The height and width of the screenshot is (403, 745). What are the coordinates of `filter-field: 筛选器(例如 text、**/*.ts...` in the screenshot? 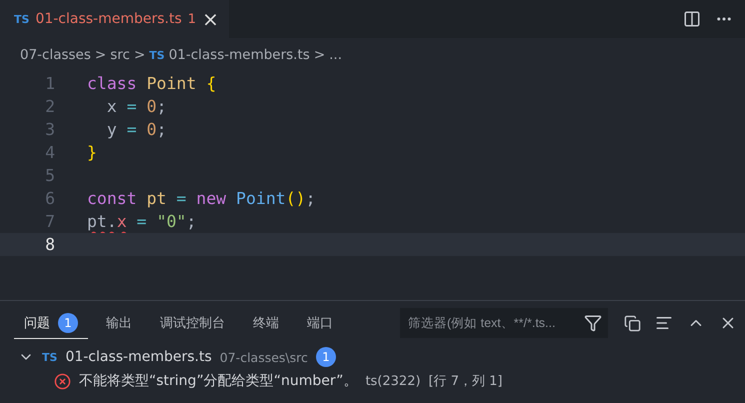 It's located at (504, 323).